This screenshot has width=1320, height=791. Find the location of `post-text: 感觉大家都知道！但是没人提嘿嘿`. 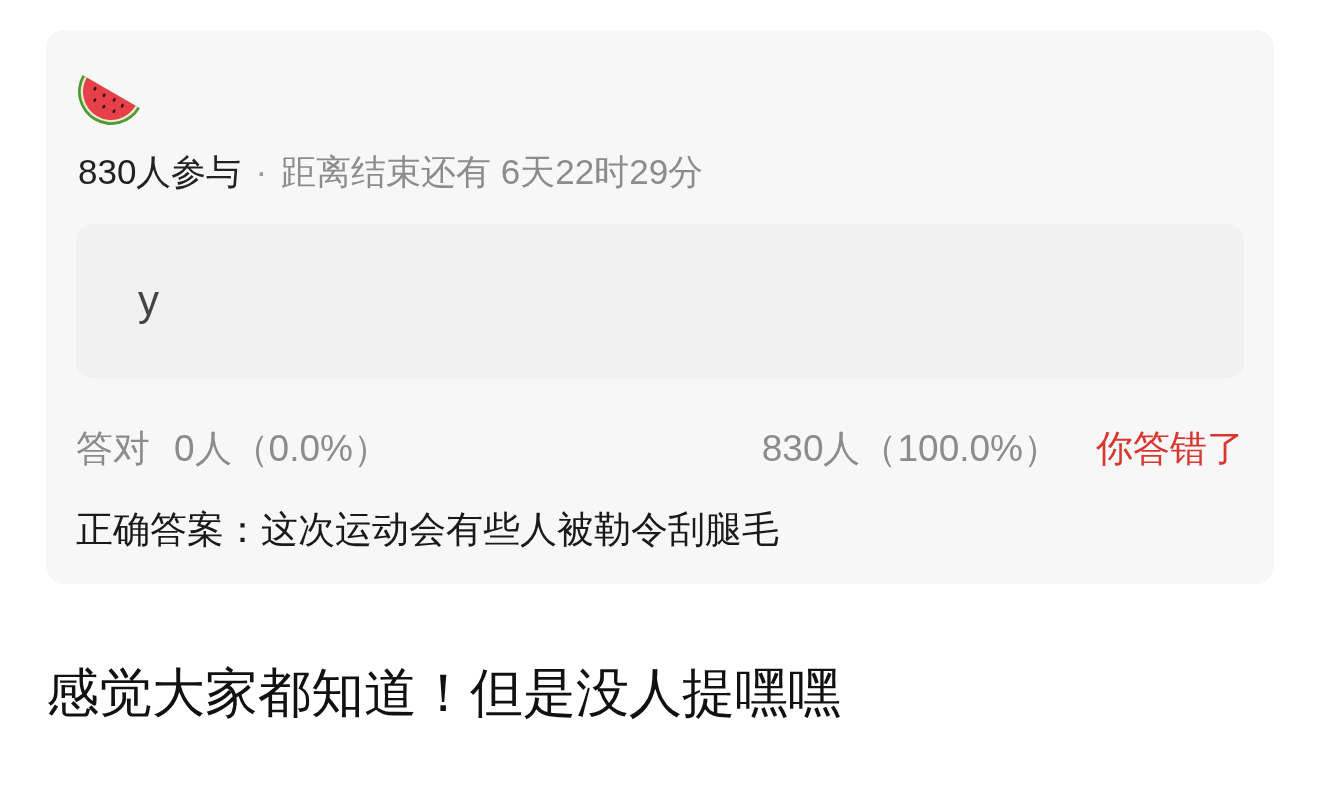

post-text: 感觉大家都知道！但是没人提嘿嘿 is located at coordinates (443, 693).